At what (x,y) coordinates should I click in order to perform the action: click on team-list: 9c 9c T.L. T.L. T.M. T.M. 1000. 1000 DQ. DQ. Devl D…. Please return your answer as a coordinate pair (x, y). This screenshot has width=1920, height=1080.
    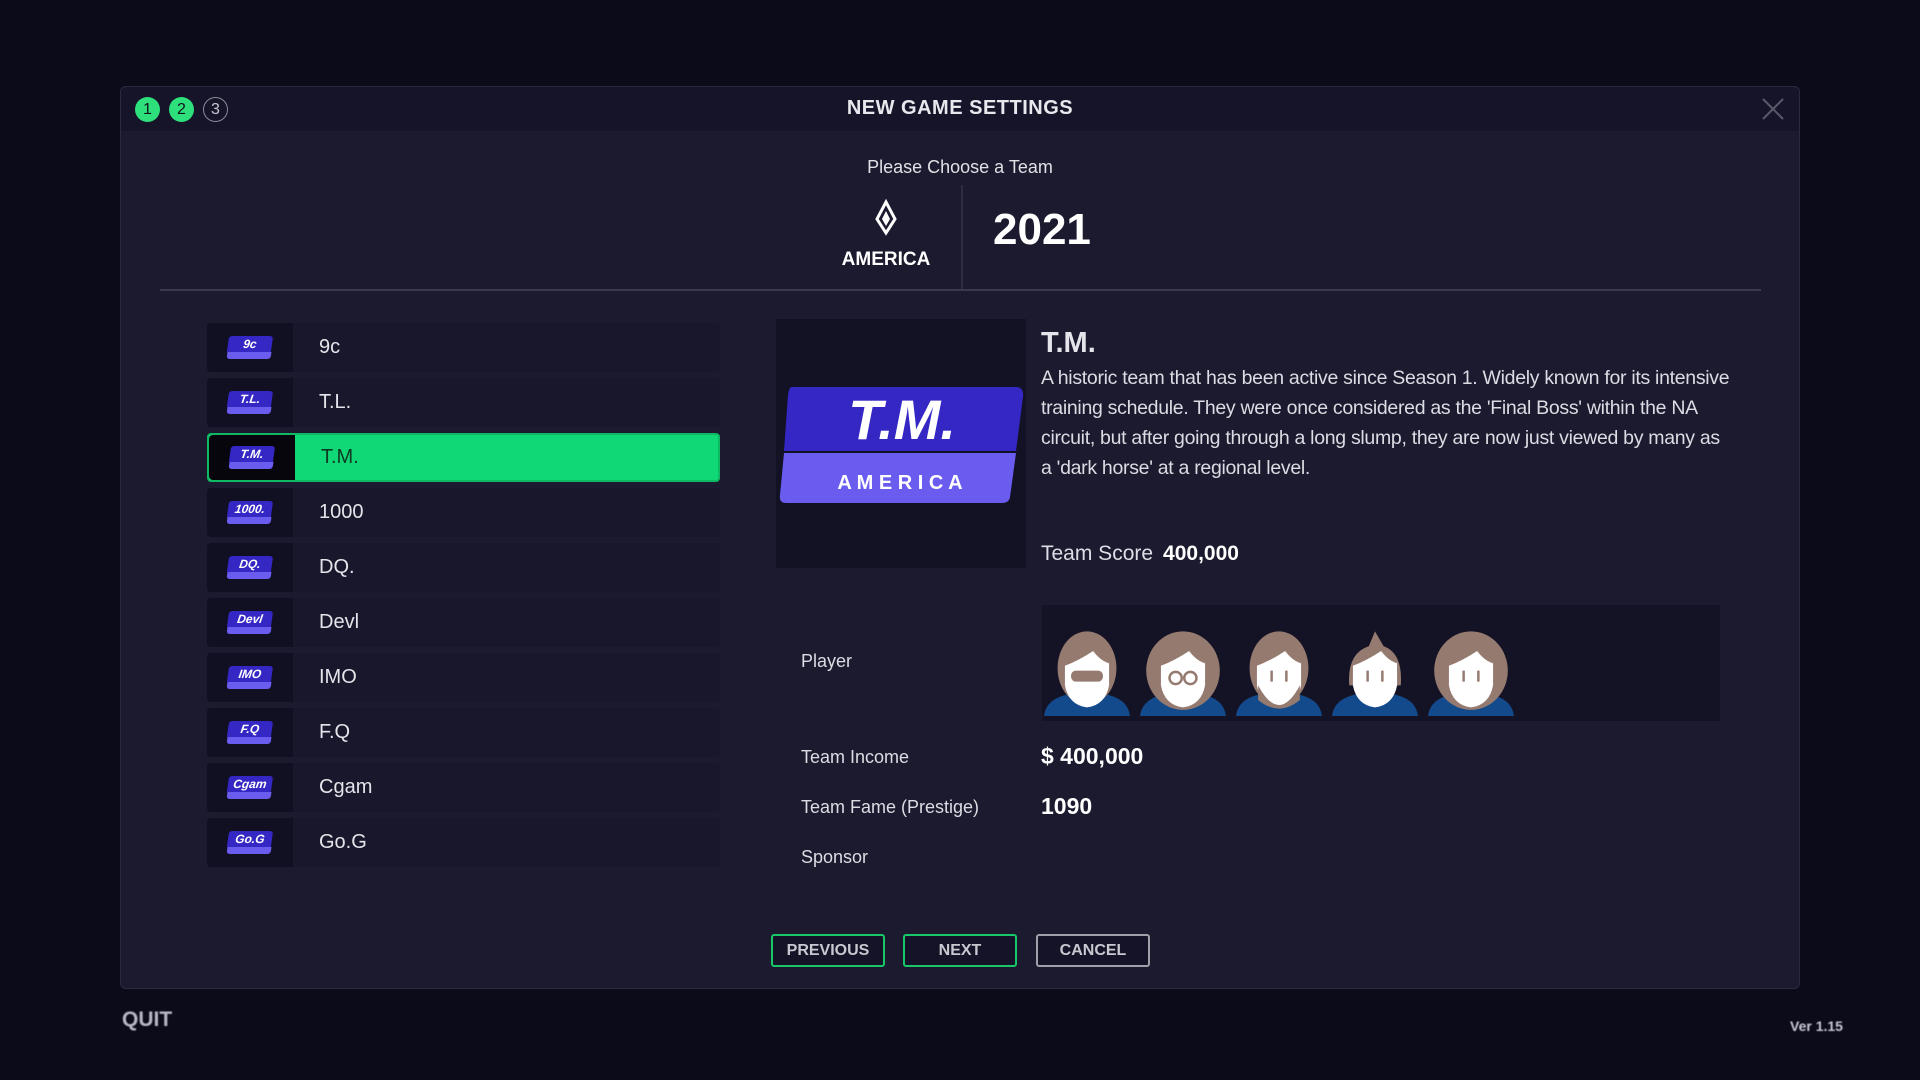
    Looking at the image, I should click on (463, 598).